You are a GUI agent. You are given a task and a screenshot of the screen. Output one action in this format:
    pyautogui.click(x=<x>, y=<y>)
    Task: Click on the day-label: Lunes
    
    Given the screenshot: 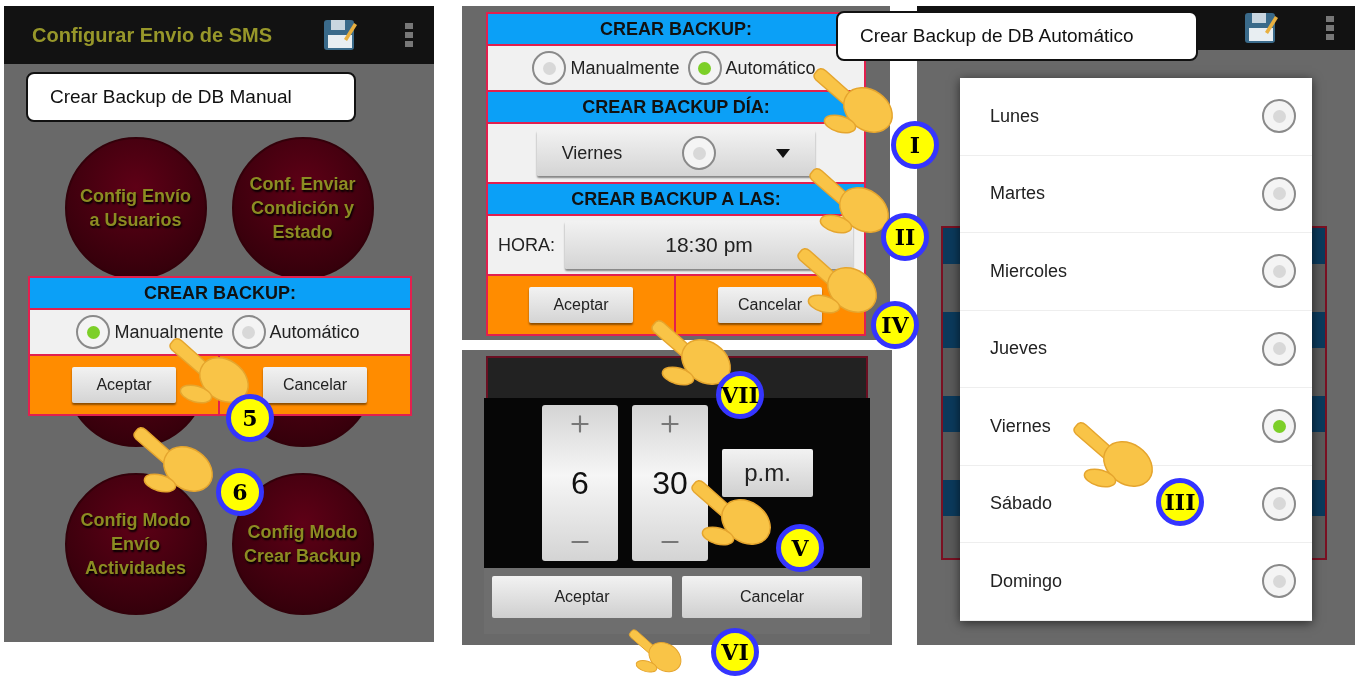 What is the action you would take?
    pyautogui.click(x=1015, y=116)
    